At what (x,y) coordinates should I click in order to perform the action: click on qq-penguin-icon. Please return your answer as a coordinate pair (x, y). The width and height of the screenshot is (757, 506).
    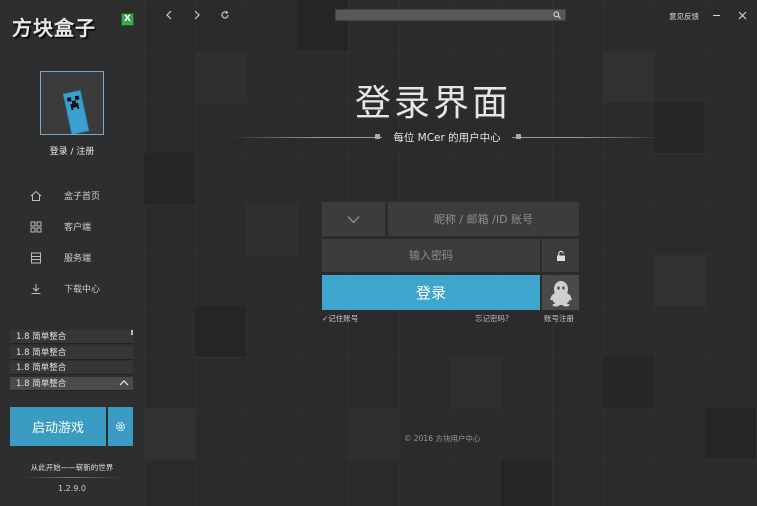
    Looking at the image, I should click on (560, 293).